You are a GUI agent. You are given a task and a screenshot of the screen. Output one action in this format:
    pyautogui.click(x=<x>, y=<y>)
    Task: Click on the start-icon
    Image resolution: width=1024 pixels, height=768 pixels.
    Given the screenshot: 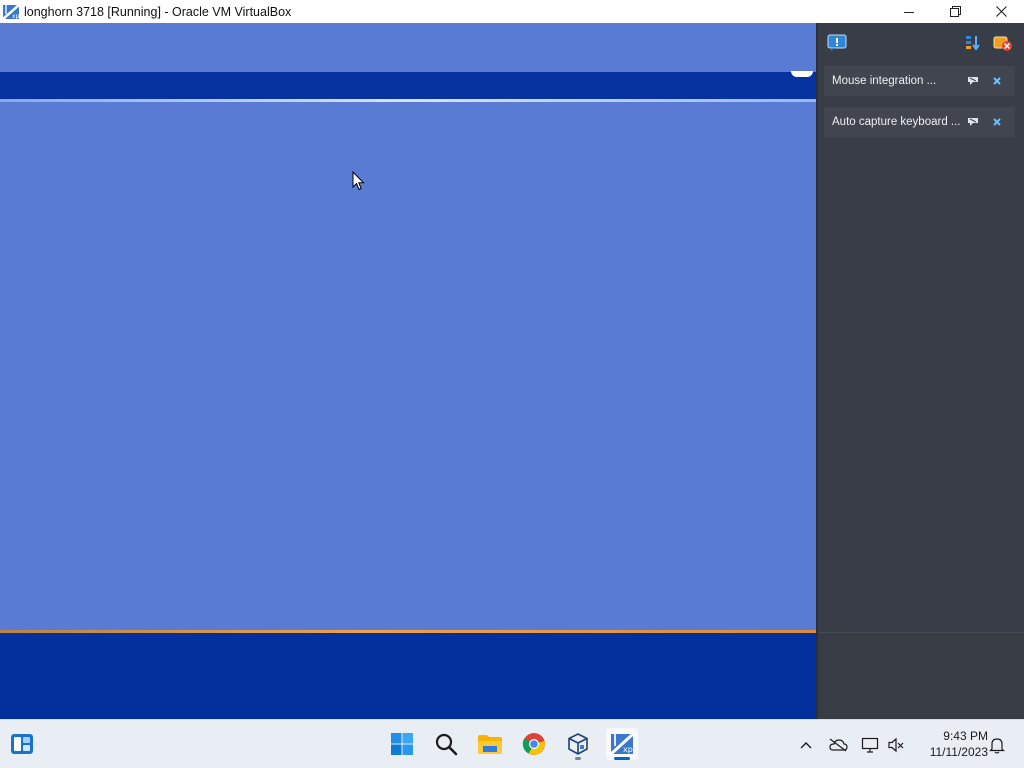 What is the action you would take?
    pyautogui.click(x=402, y=744)
    